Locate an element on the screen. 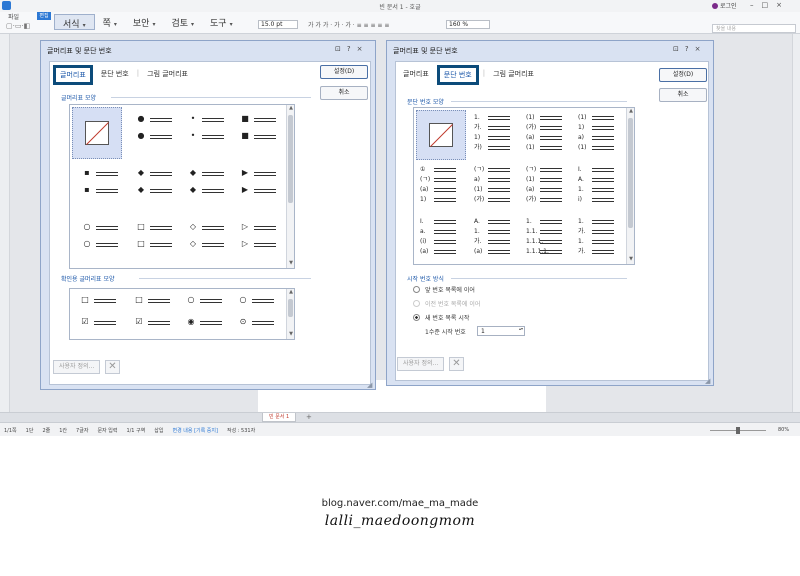 This screenshot has width=800, height=576. menu-tab-2: 보안 ▾ is located at coordinates (144, 22).